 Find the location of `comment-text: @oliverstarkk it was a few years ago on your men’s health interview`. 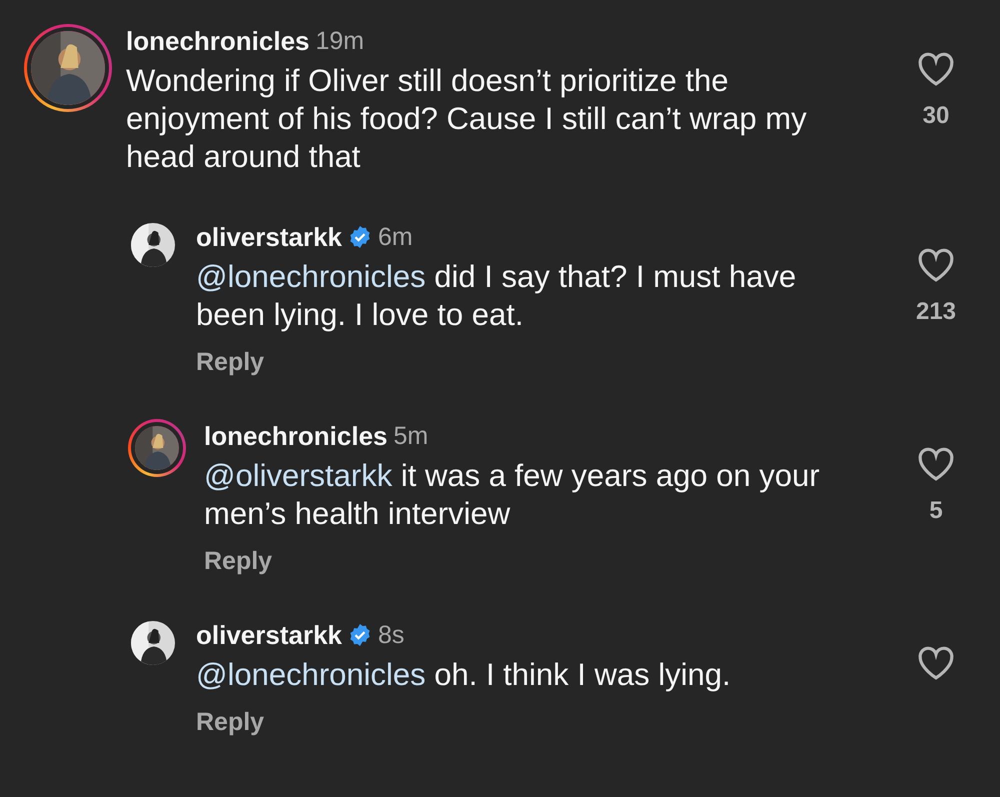

comment-text: @oliverstarkk it was a few years ago on your men’s health interview is located at coordinates (512, 495).